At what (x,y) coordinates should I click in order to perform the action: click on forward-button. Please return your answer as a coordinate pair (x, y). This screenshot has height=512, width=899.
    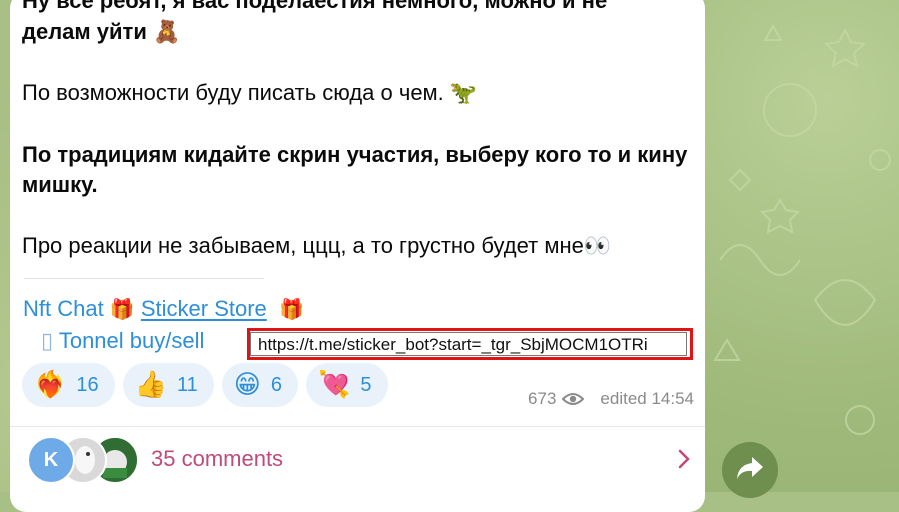
    Looking at the image, I should click on (750, 470).